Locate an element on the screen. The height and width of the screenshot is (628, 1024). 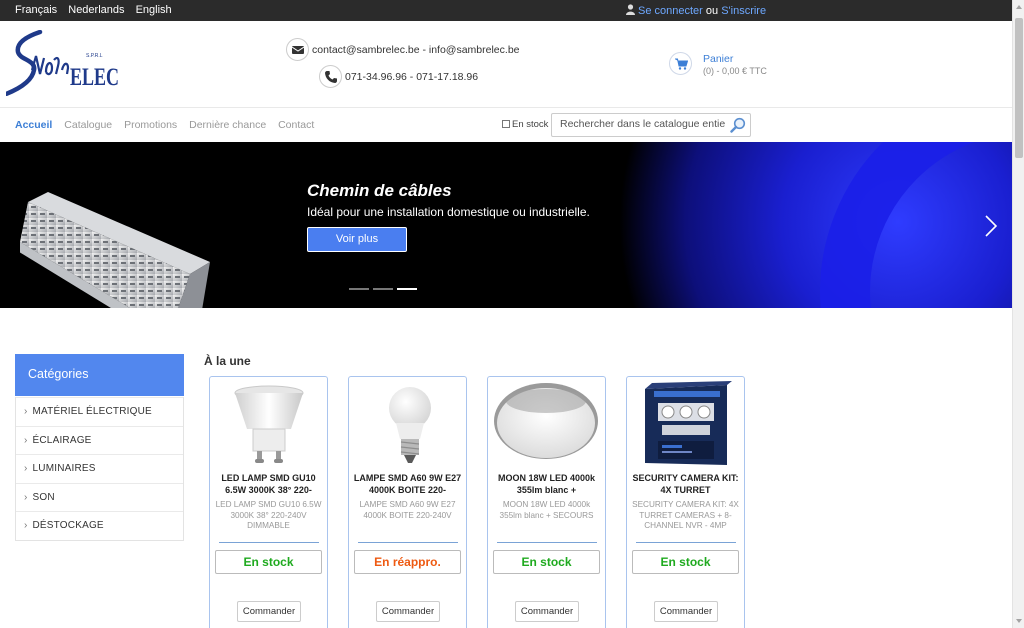
category-label: SON is located at coordinates (43, 497).